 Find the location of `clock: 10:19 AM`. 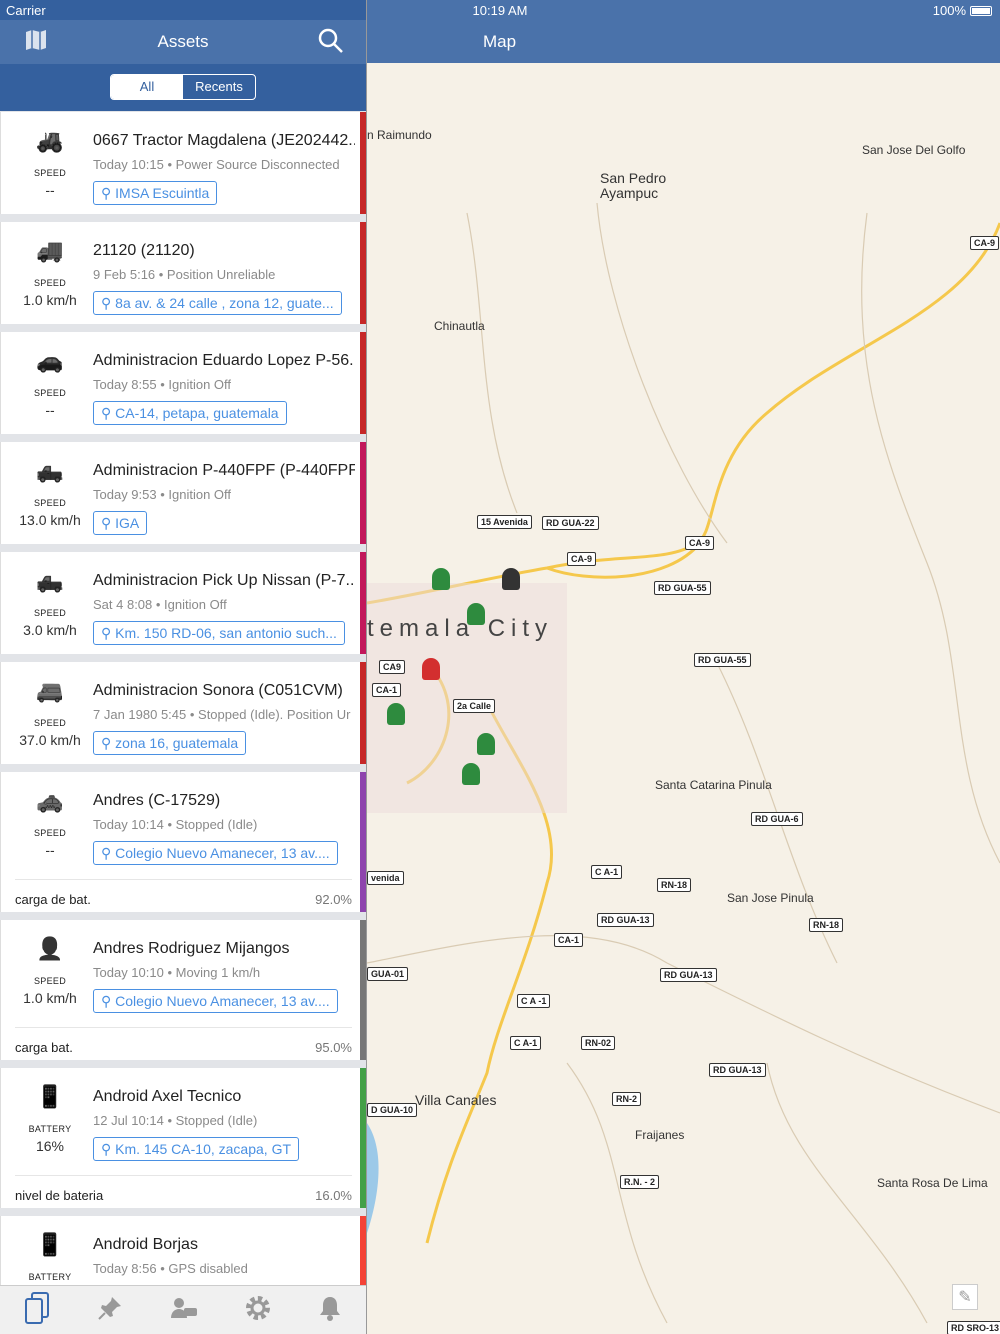

clock: 10:19 AM is located at coordinates (500, 10).